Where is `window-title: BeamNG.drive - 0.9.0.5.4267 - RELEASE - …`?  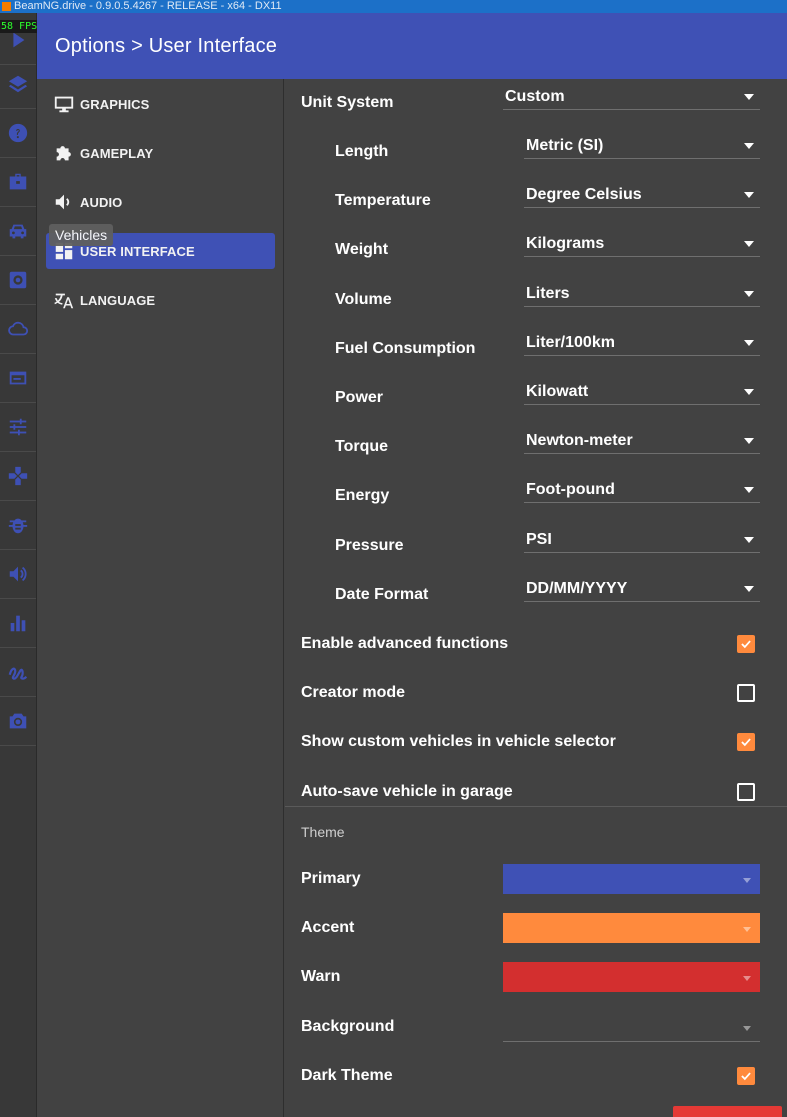
window-title: BeamNG.drive - 0.9.0.5.4267 - RELEASE - … is located at coordinates (148, 6).